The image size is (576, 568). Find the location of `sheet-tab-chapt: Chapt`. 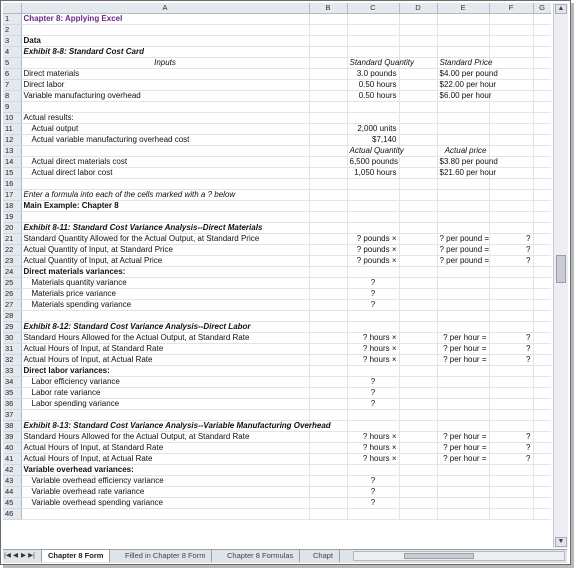

sheet-tab-chapt: Chapt is located at coordinates (324, 556).